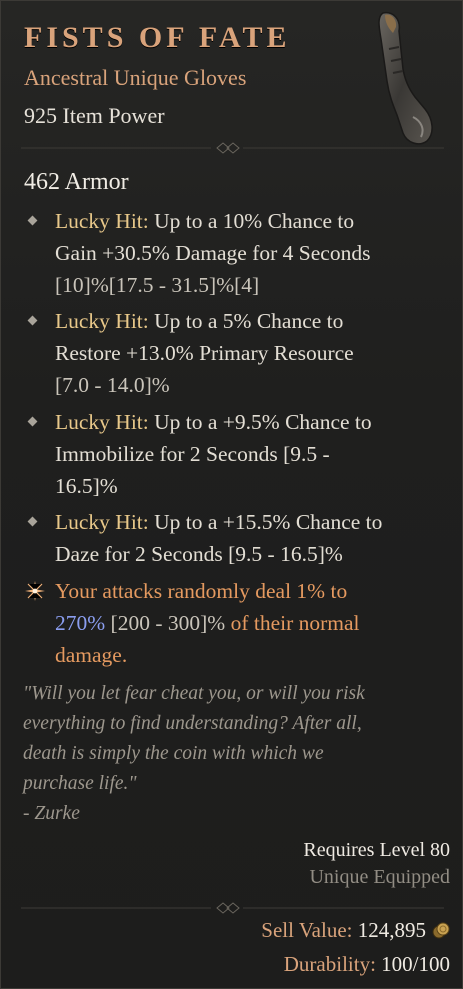 This screenshot has height=989, width=463. I want to click on section-divider, so click(232, 148).